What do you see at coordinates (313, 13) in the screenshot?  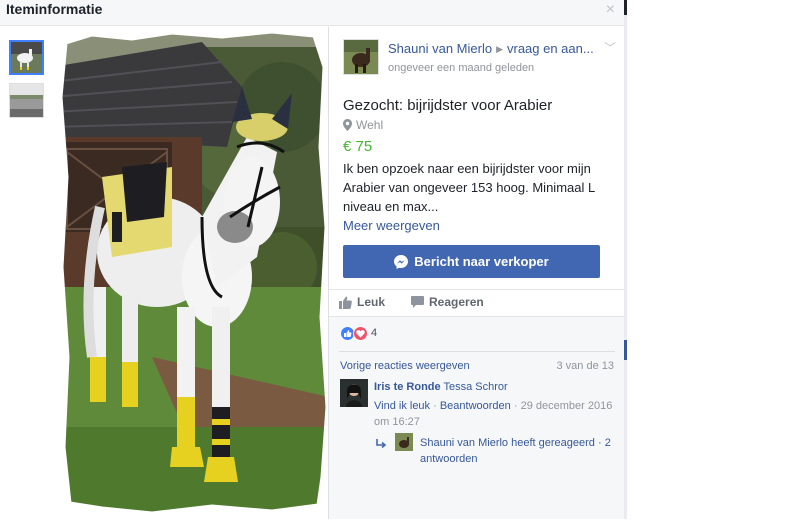 I see `dialog-header: Iteminformatie ×` at bounding box center [313, 13].